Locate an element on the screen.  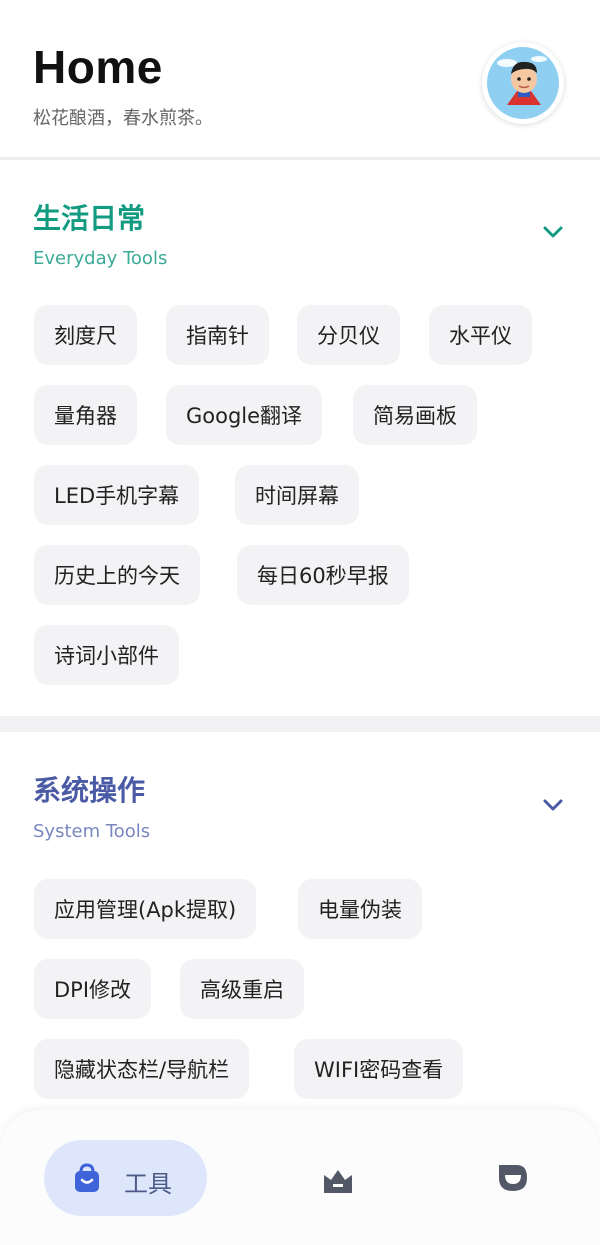
tool-led-subtitle: LED手机字幕 is located at coordinates (117, 495).